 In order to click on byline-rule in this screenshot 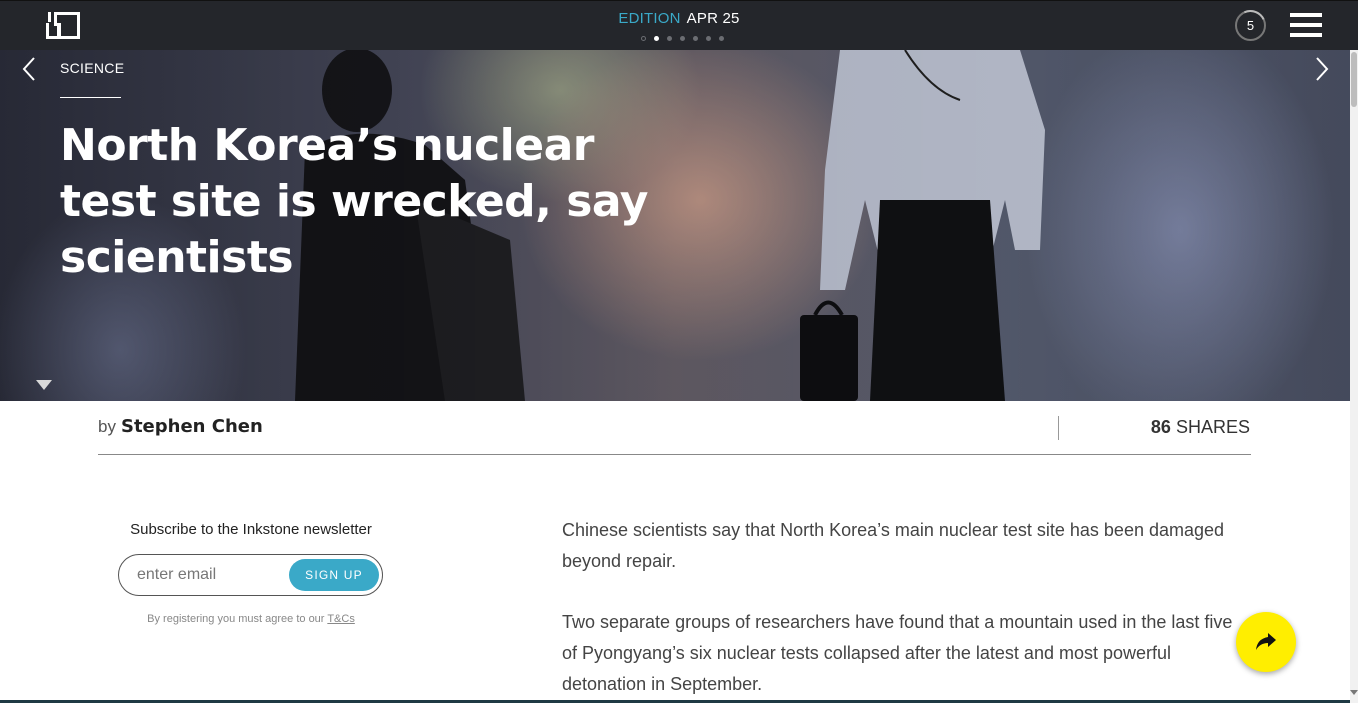, I will do `click(674, 454)`.